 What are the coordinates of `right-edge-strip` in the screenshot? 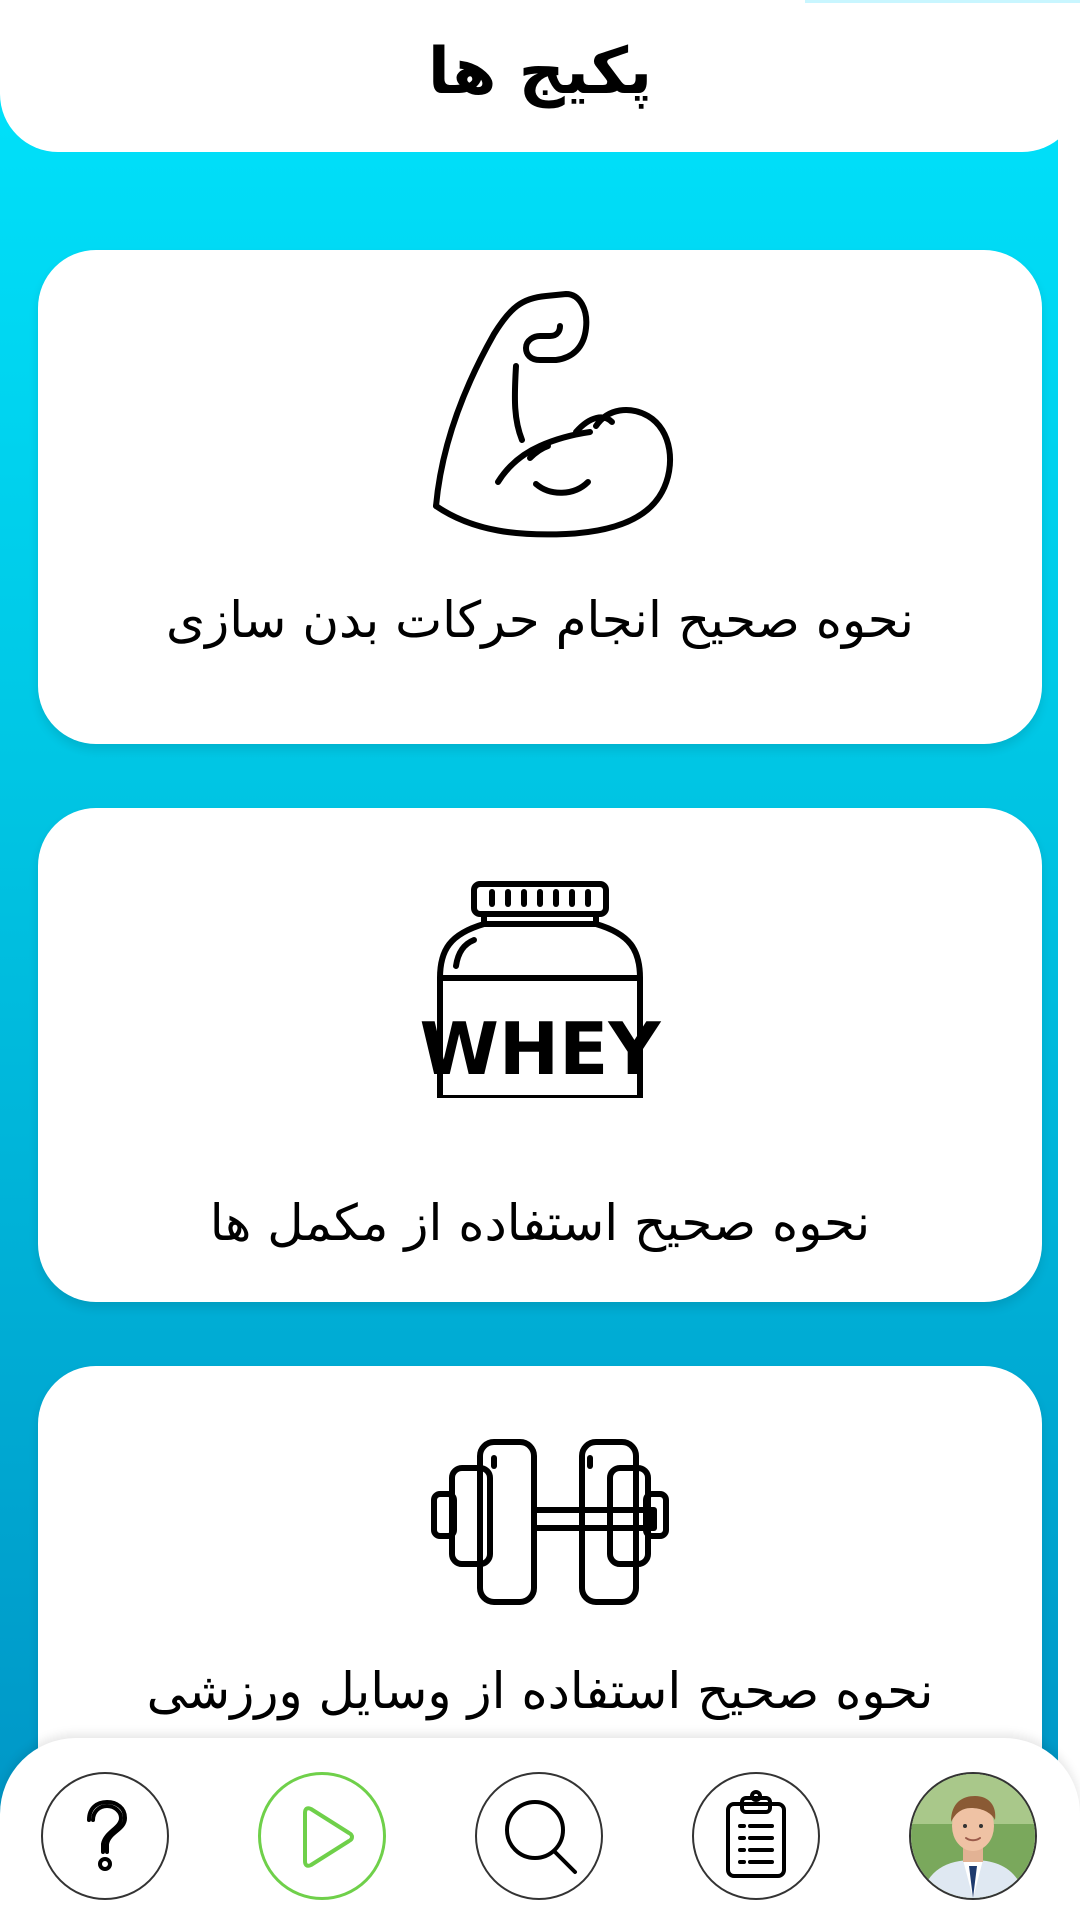 It's located at (1069, 960).